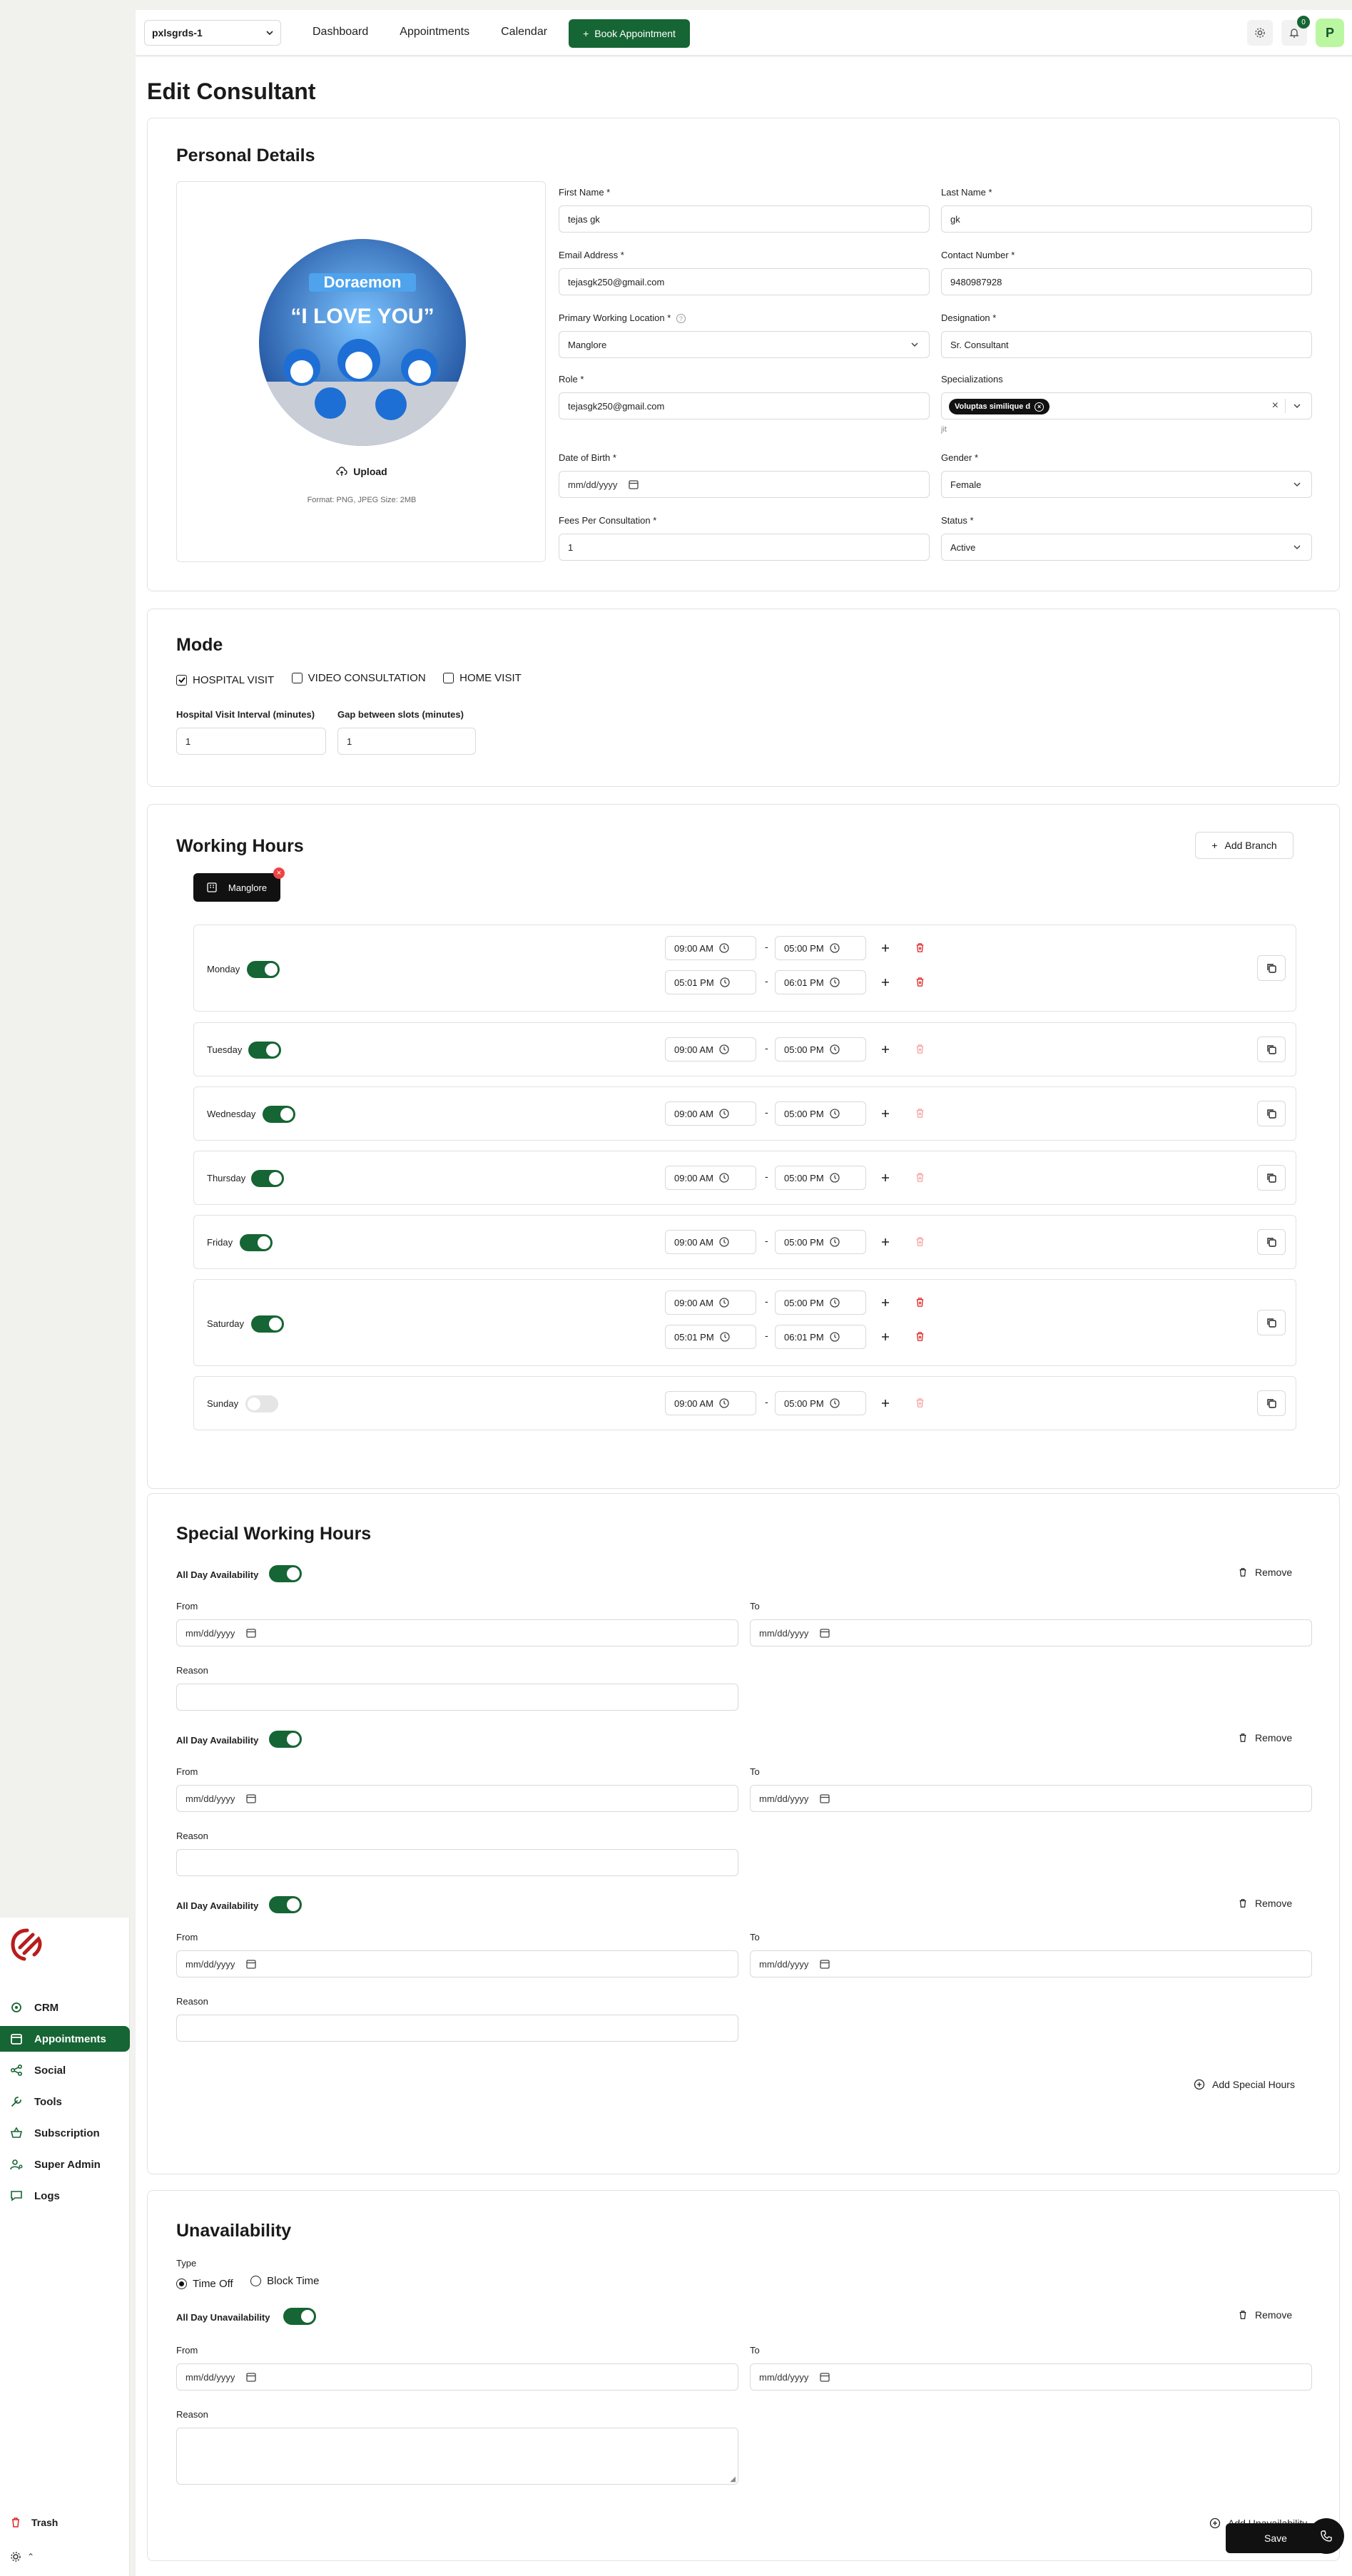  What do you see at coordinates (745, 405) in the screenshot?
I see `role-field: tejasgk250@gmail.com` at bounding box center [745, 405].